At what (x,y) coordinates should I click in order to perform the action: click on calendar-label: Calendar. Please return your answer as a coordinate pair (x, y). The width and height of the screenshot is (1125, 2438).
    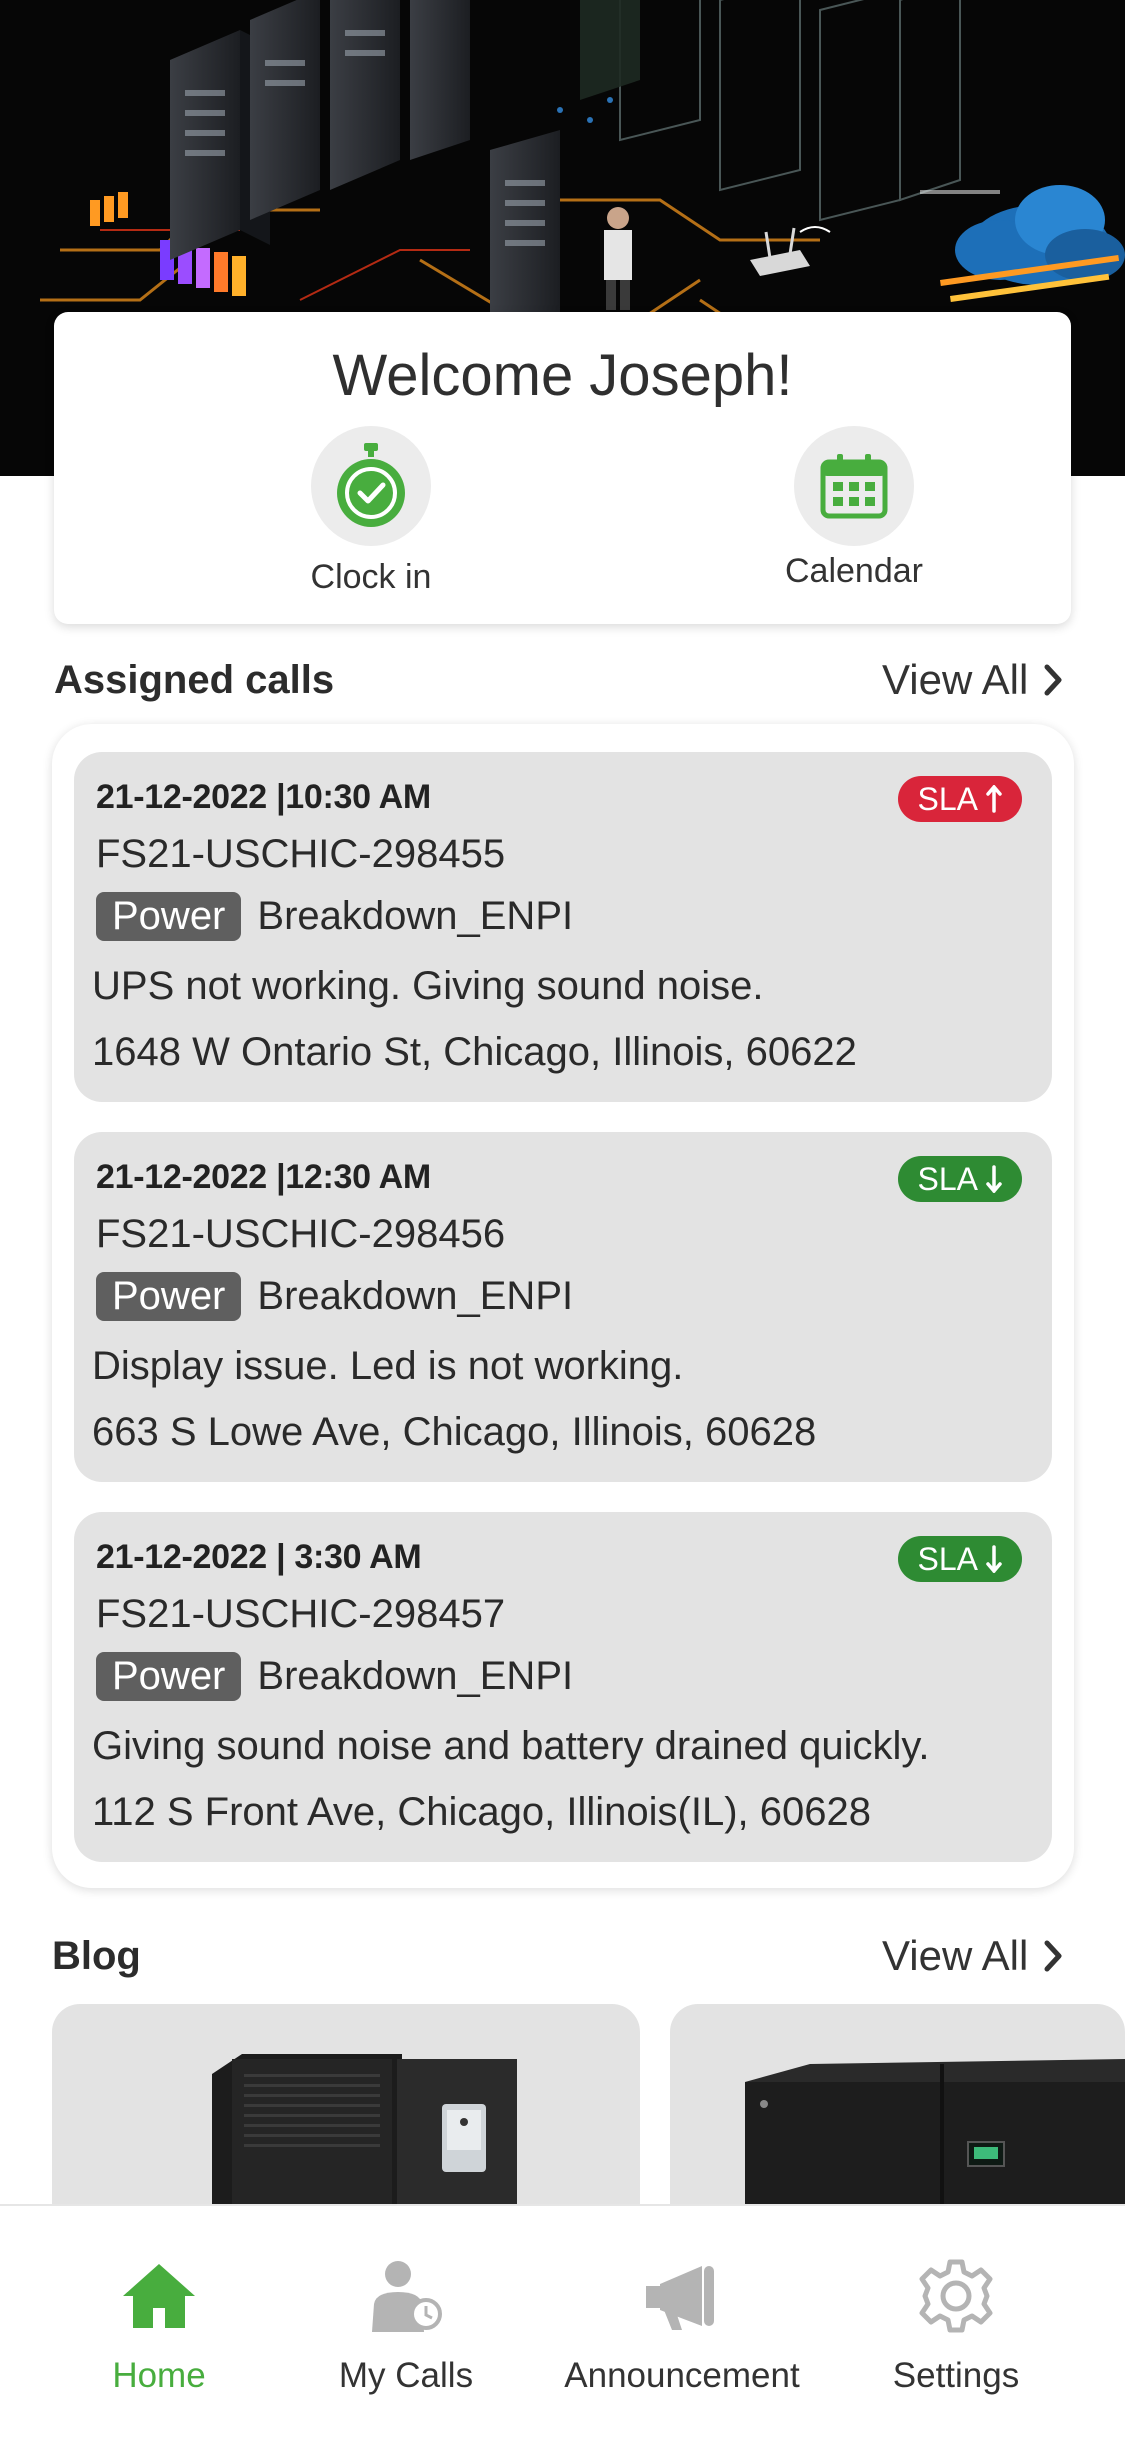
    Looking at the image, I should click on (854, 571).